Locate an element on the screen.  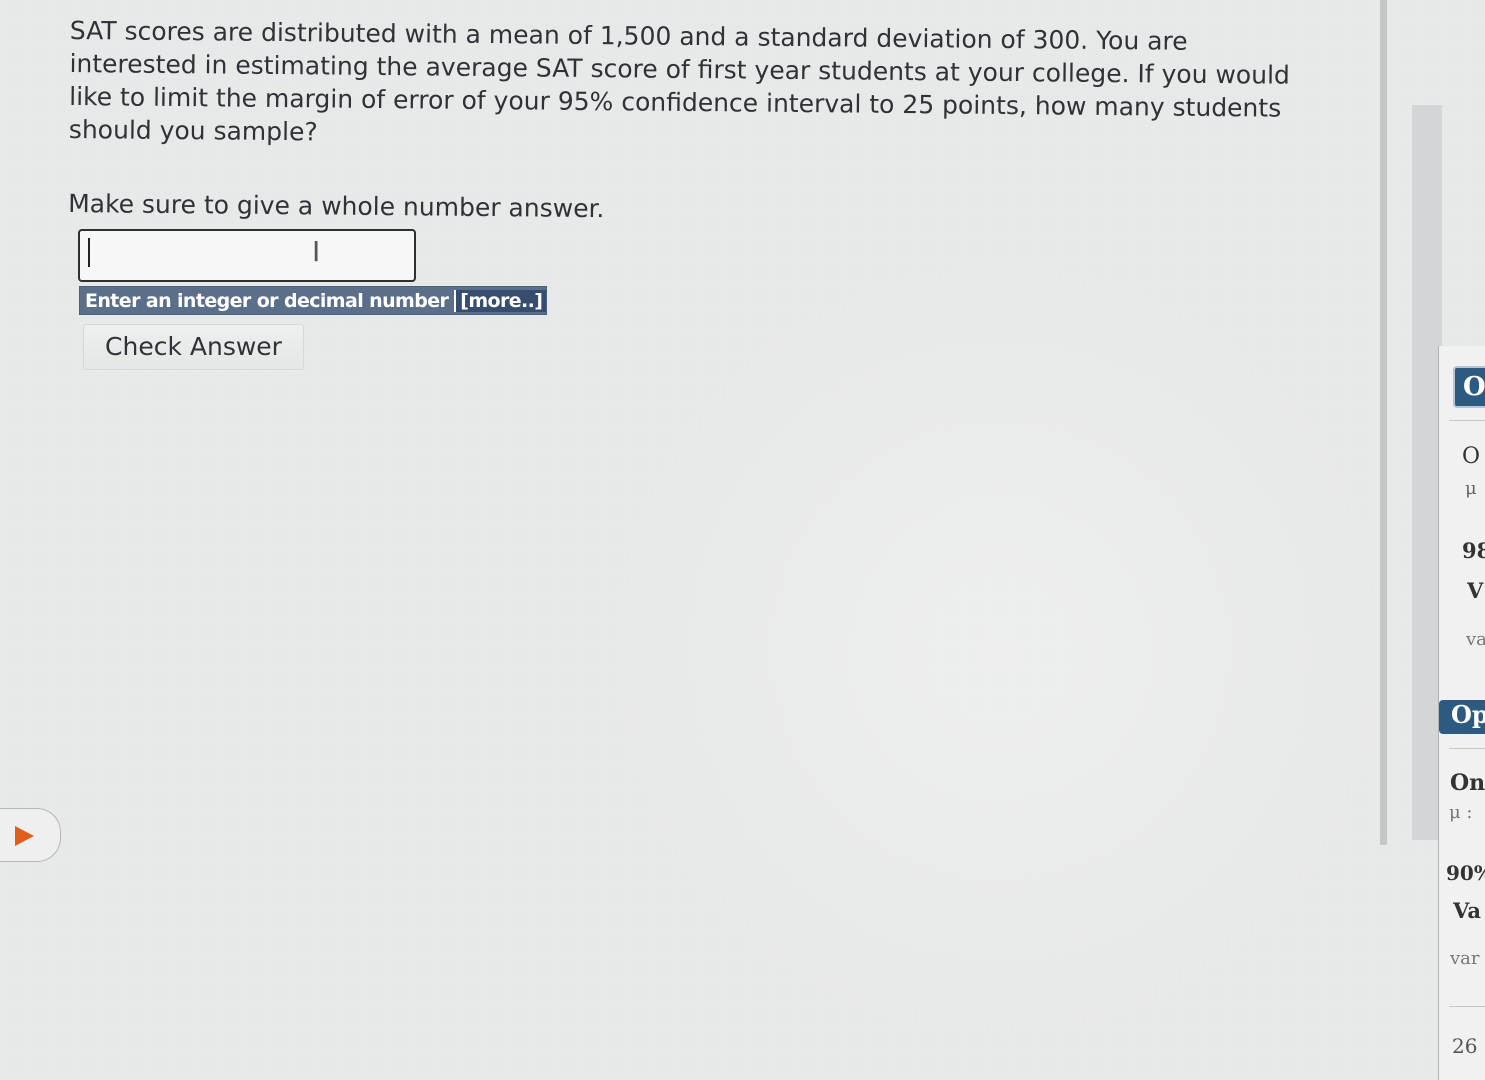
text-cursor-icon: I is located at coordinates (316, 251).